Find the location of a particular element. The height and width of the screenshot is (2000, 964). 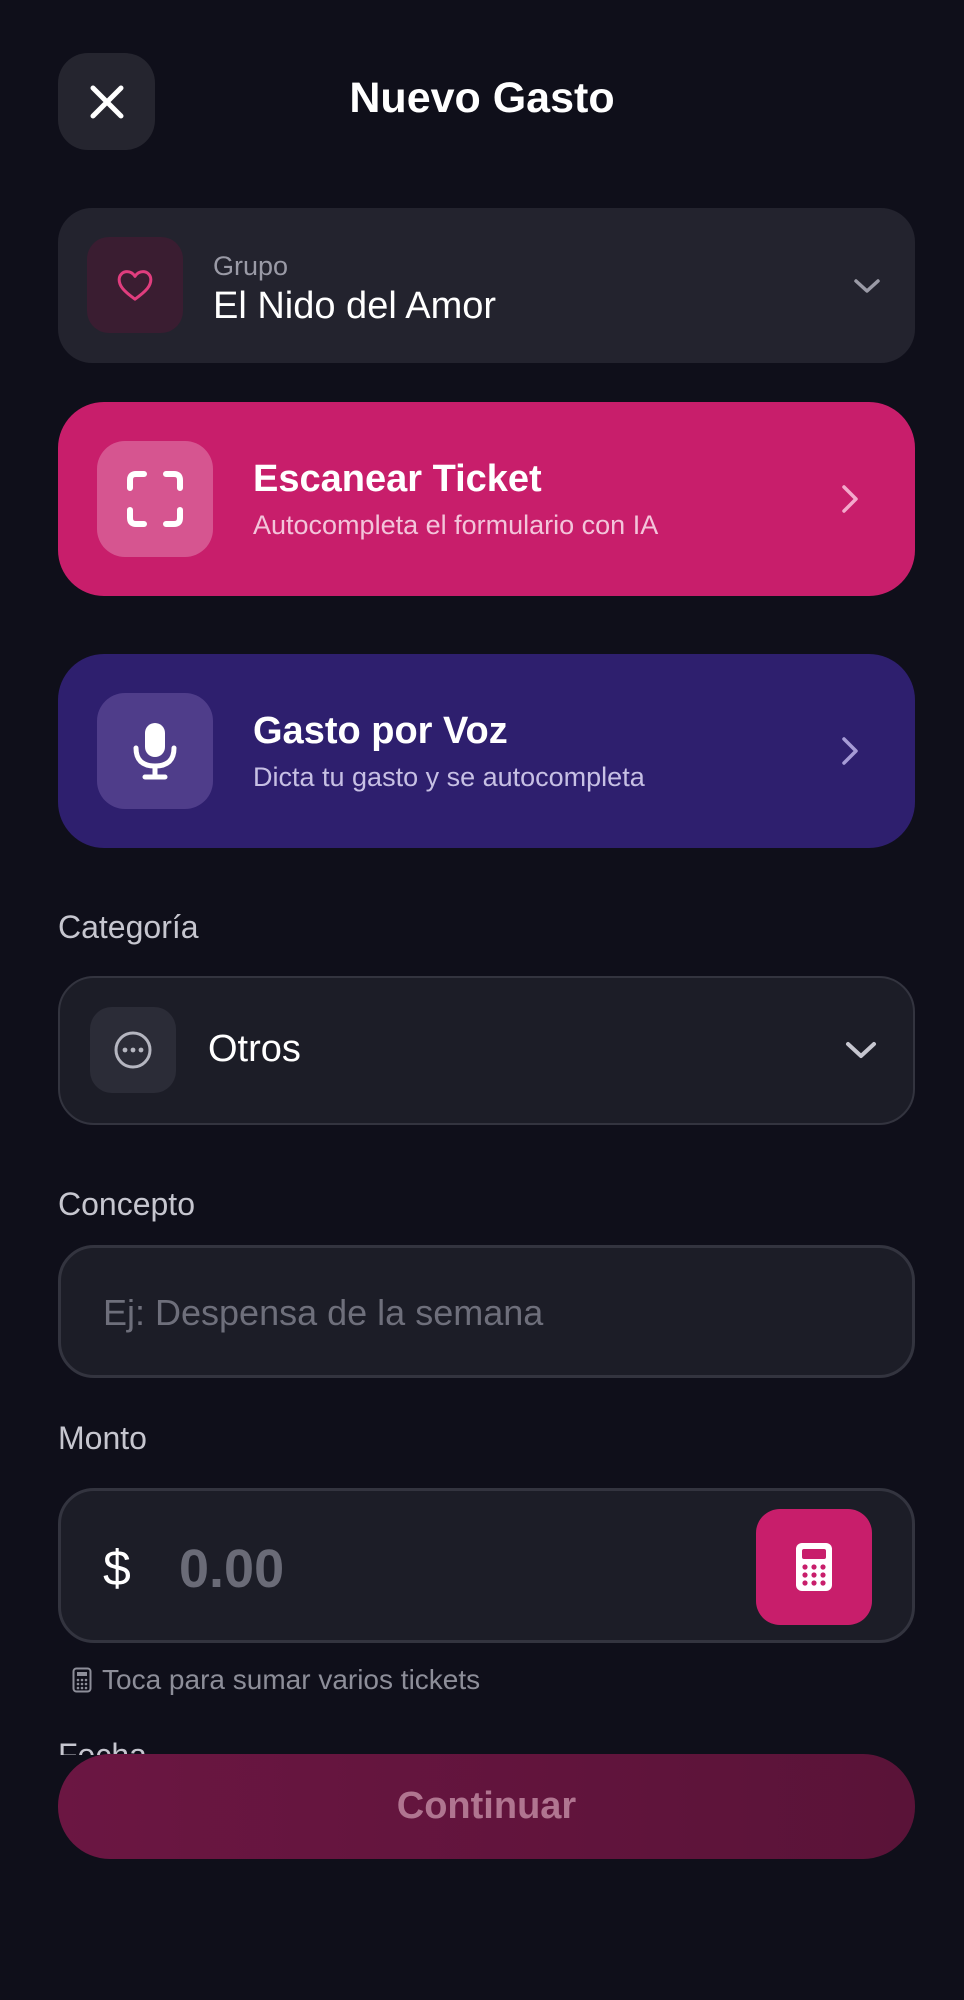

group-selector: Grupo El Nido del Amor is located at coordinates (486, 285).